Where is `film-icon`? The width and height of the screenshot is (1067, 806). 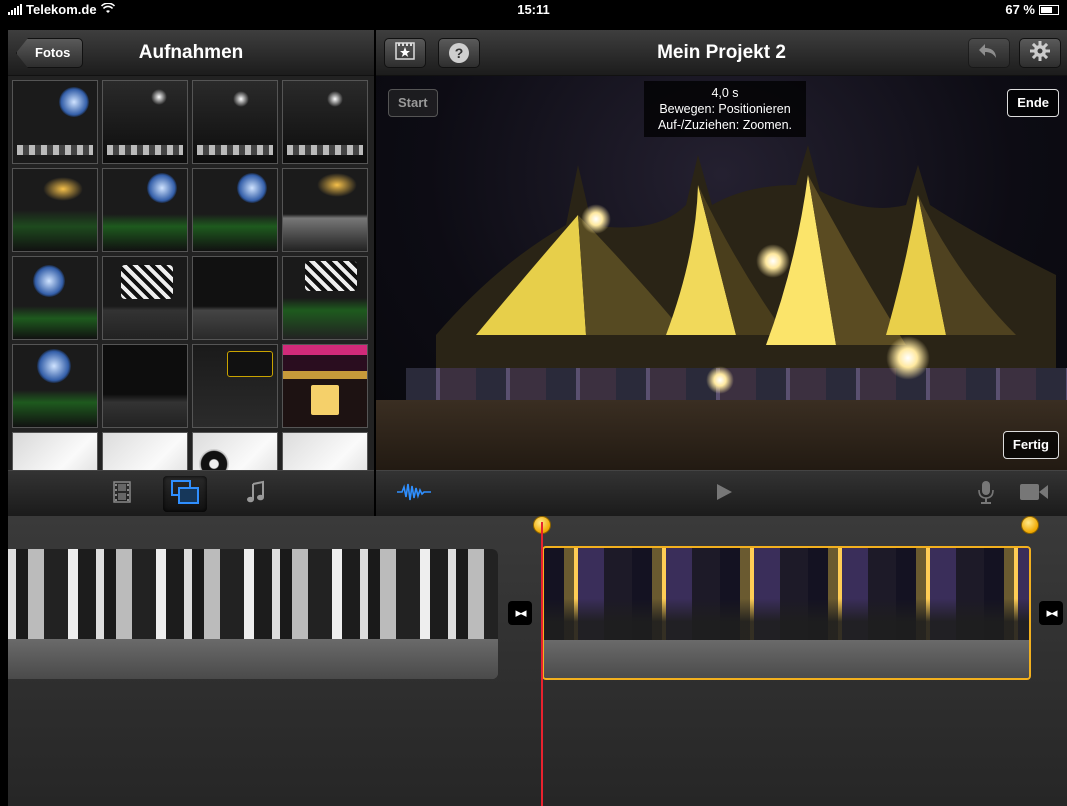
film-icon is located at coordinates (122, 494).